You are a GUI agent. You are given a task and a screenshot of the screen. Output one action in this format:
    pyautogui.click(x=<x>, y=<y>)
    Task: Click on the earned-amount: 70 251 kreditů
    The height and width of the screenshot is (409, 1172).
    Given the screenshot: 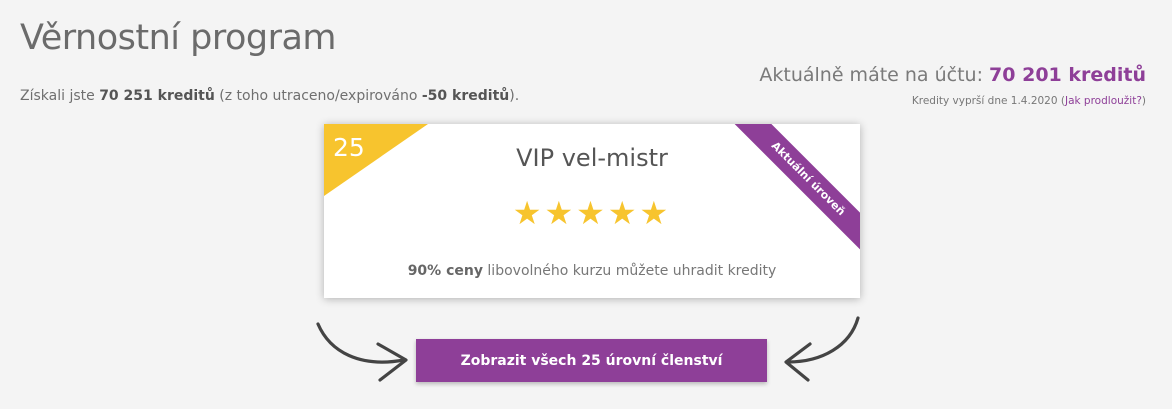 What is the action you would take?
    pyautogui.click(x=157, y=96)
    